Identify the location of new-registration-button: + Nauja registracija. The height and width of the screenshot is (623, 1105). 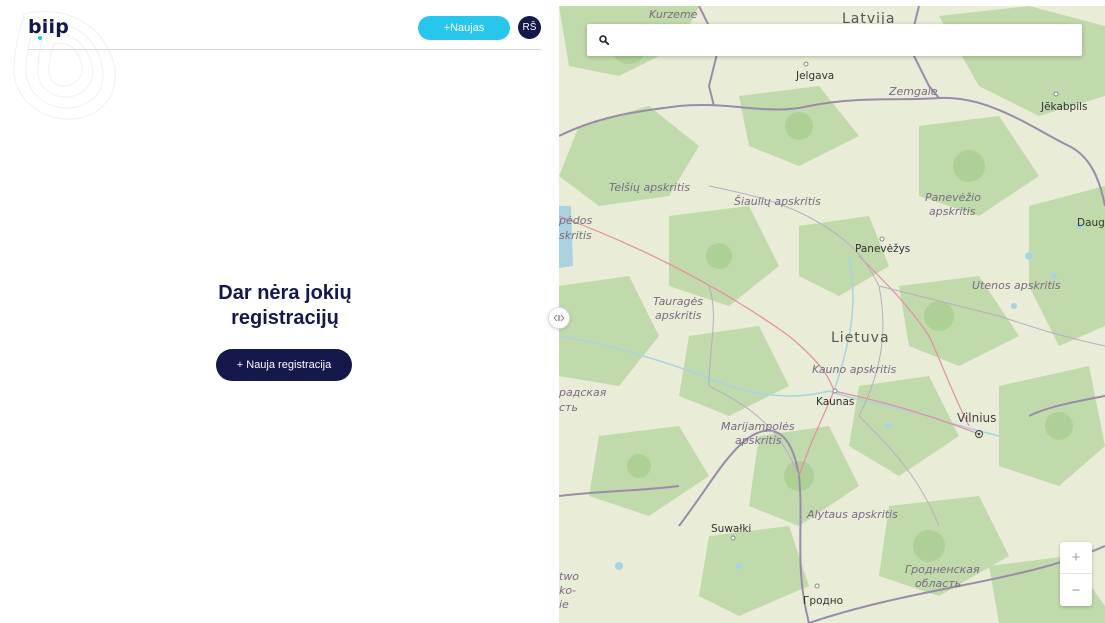
(284, 365).